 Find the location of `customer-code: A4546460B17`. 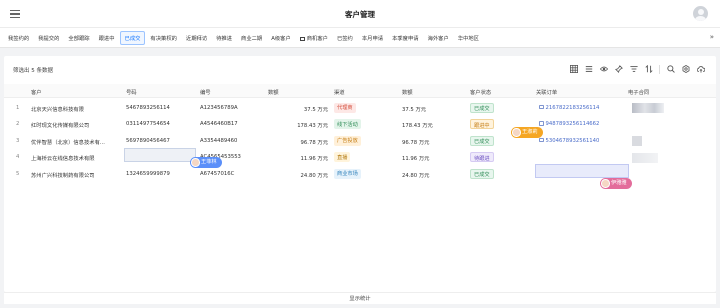

customer-code: A4546460B17 is located at coordinates (233, 124).